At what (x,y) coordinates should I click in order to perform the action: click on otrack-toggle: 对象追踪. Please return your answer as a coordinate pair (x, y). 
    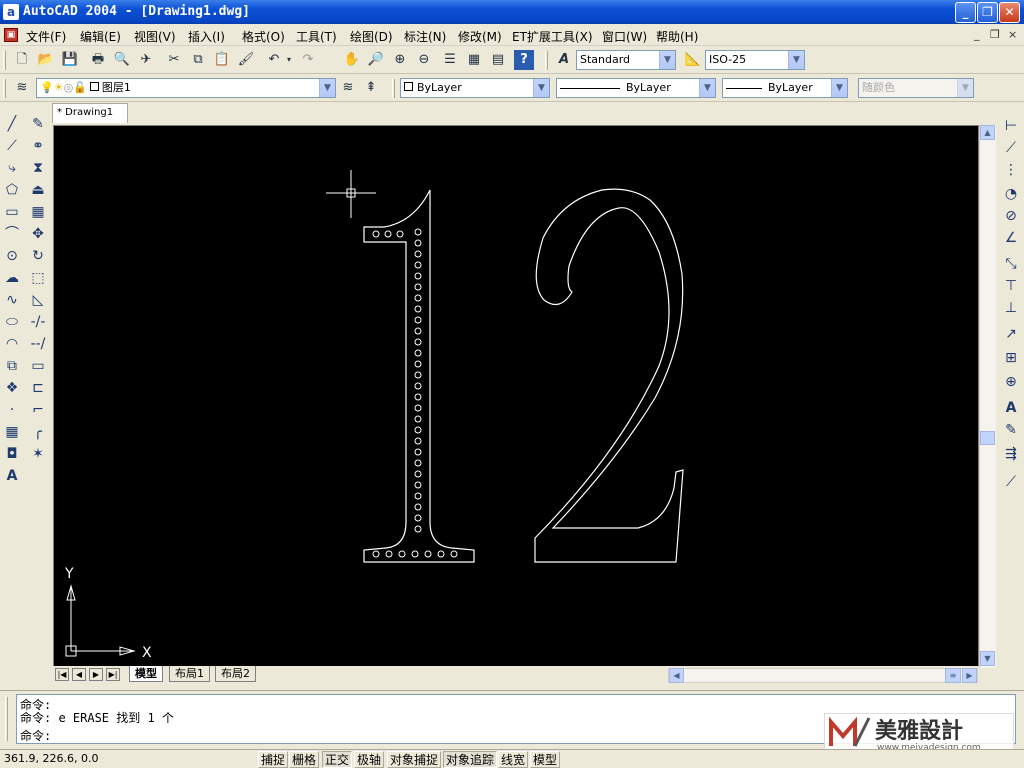
    Looking at the image, I should click on (470, 759).